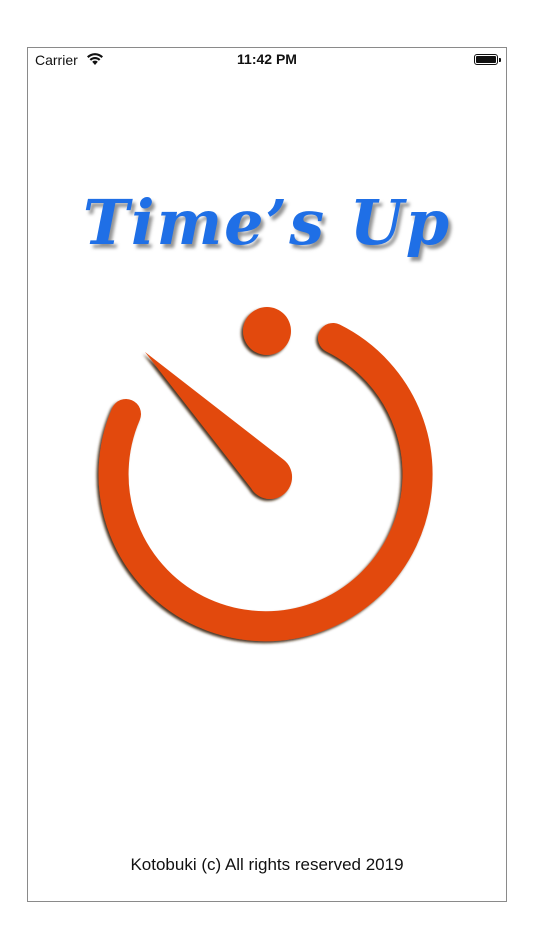  I want to click on copyright-footer: Kotobuki (c) All rights reserved 2019, so click(267, 864).